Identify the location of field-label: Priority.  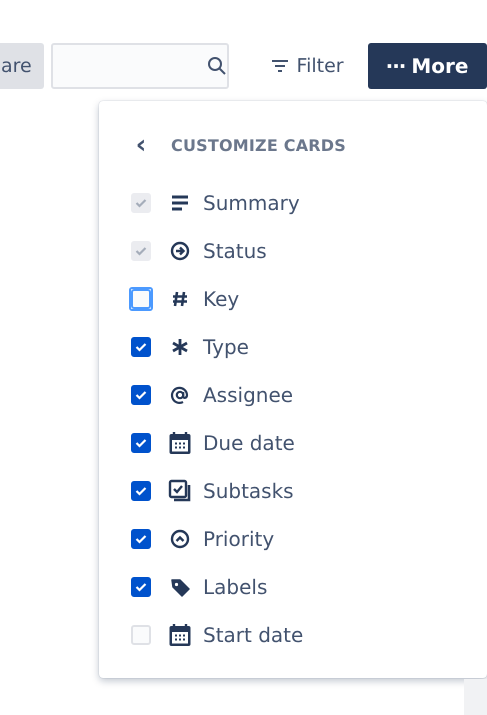
(238, 539).